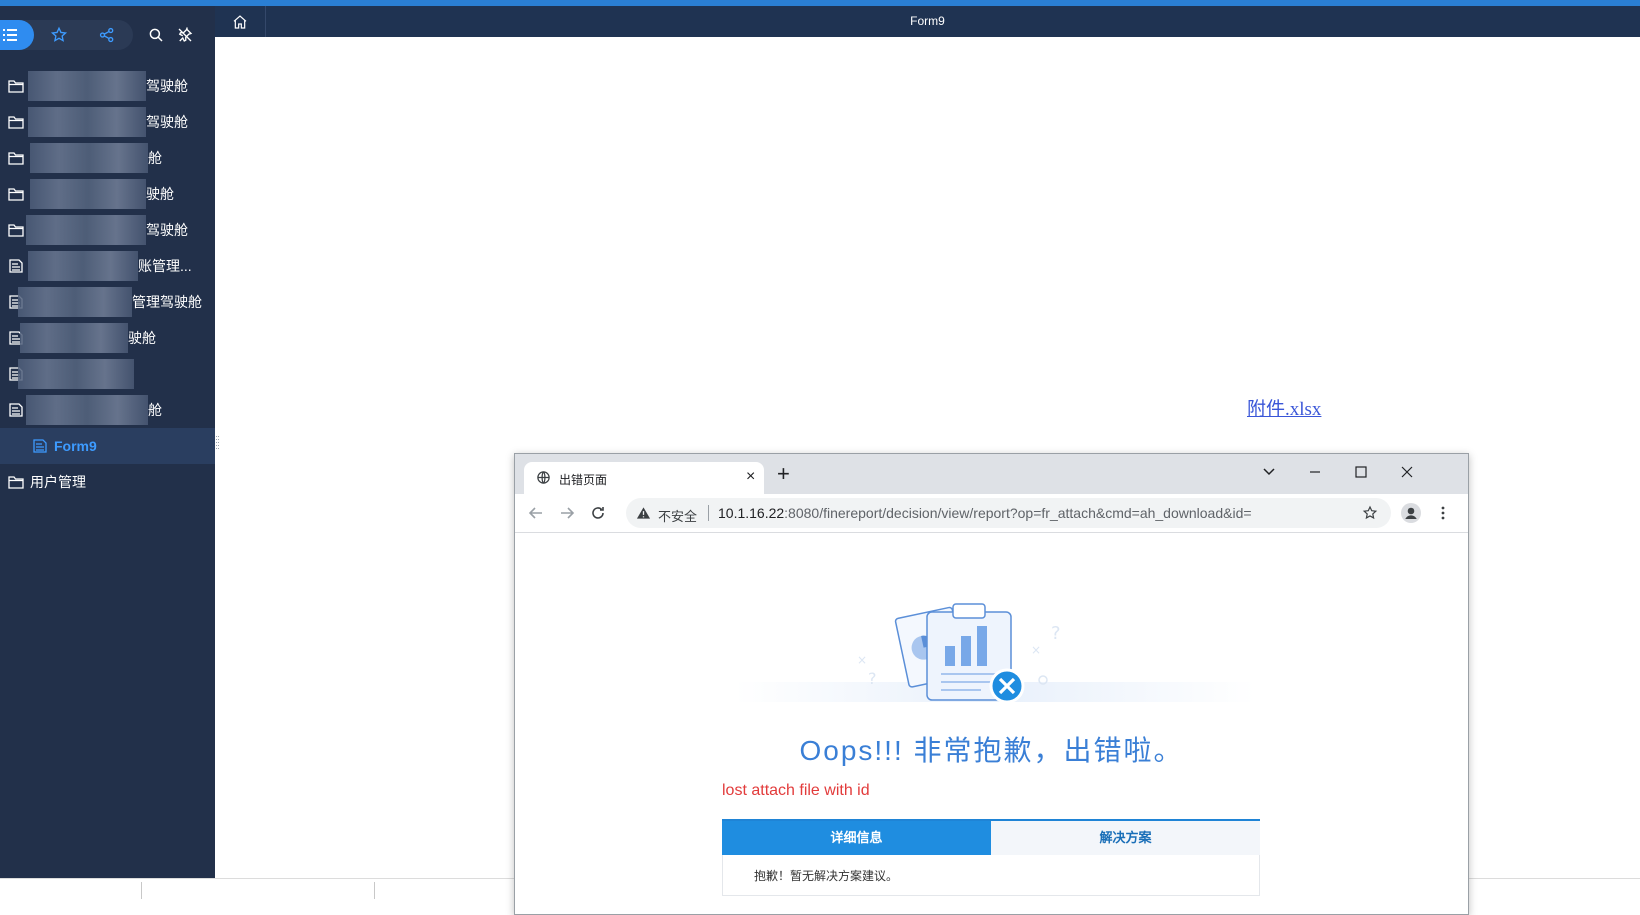 The image size is (1640, 915). What do you see at coordinates (856, 838) in the screenshot?
I see `tab-details: 详细信息` at bounding box center [856, 838].